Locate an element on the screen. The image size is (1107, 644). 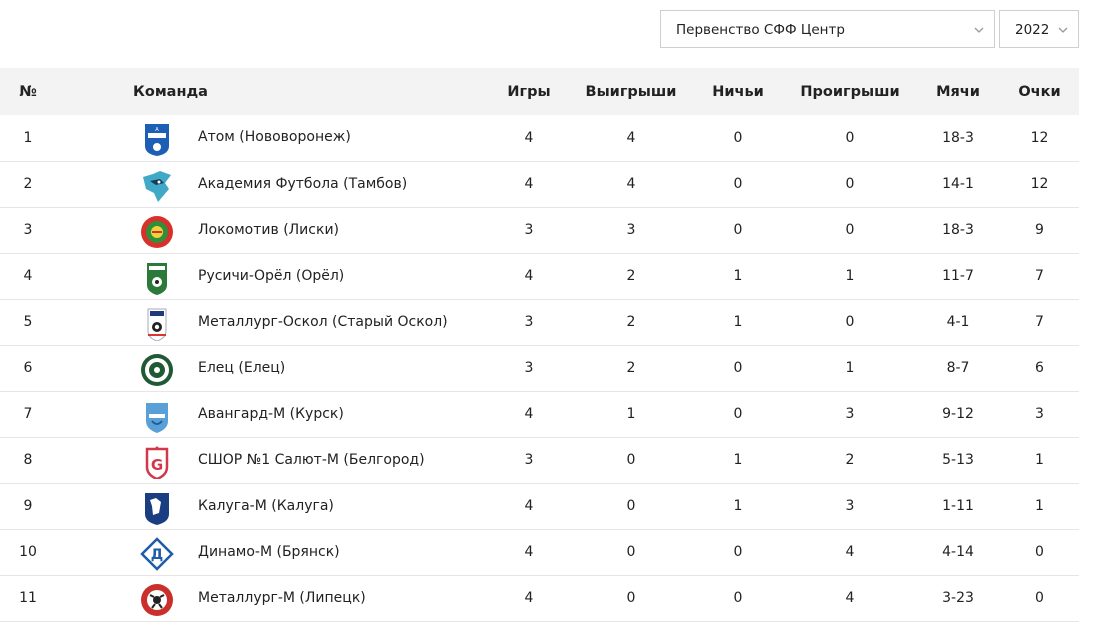
cell-points: 3 is located at coordinates (1039, 414).